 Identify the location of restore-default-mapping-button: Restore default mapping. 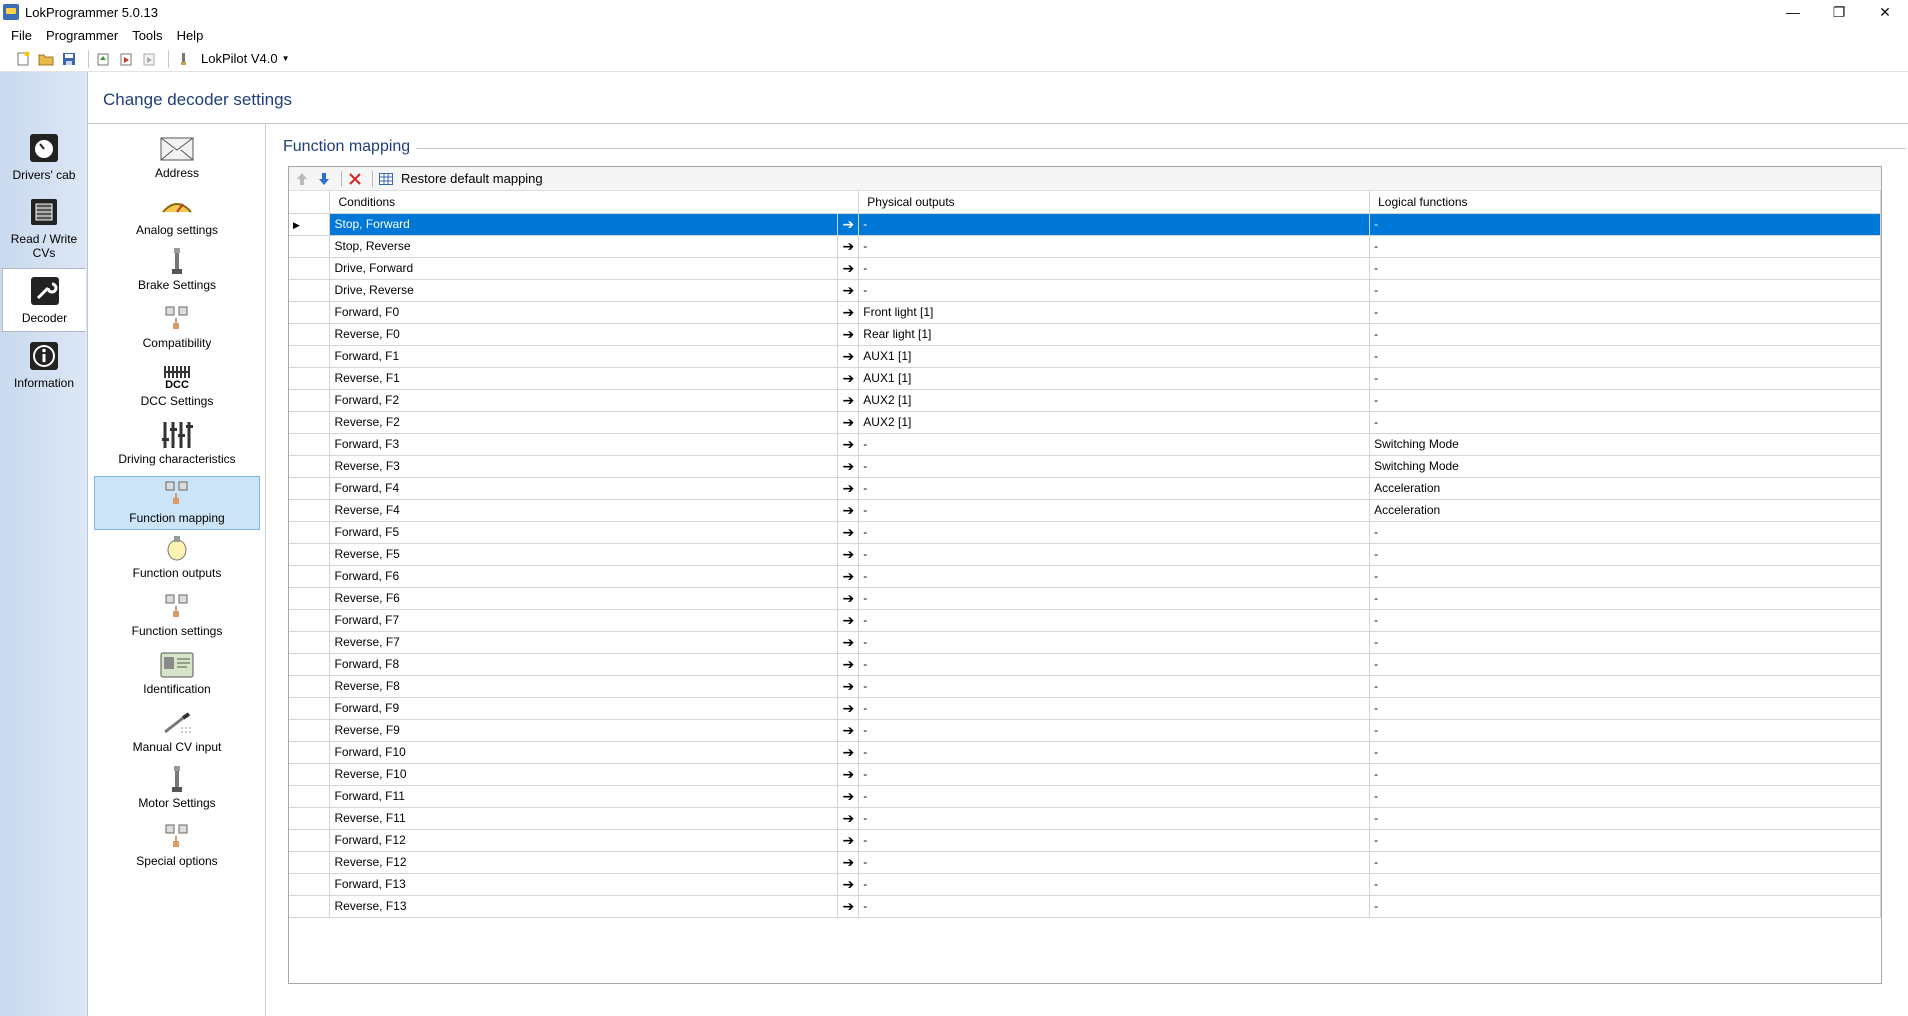
(472, 178).